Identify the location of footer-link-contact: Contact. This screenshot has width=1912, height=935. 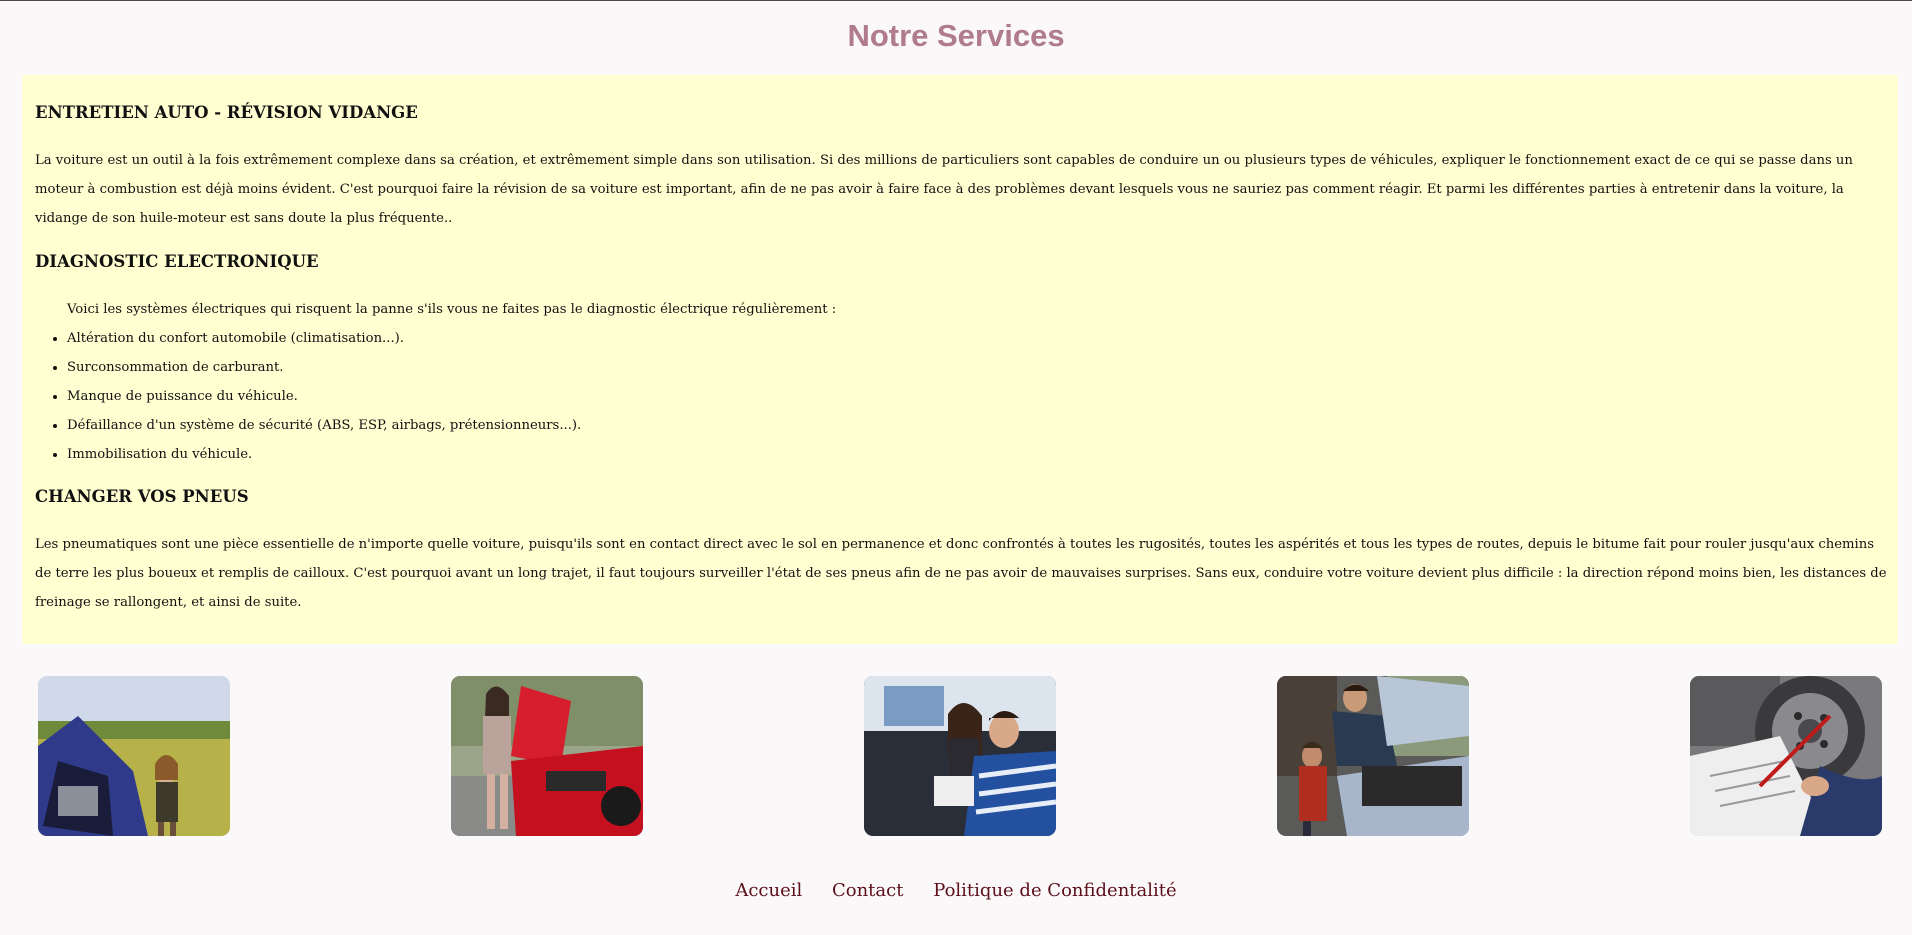
(867, 890).